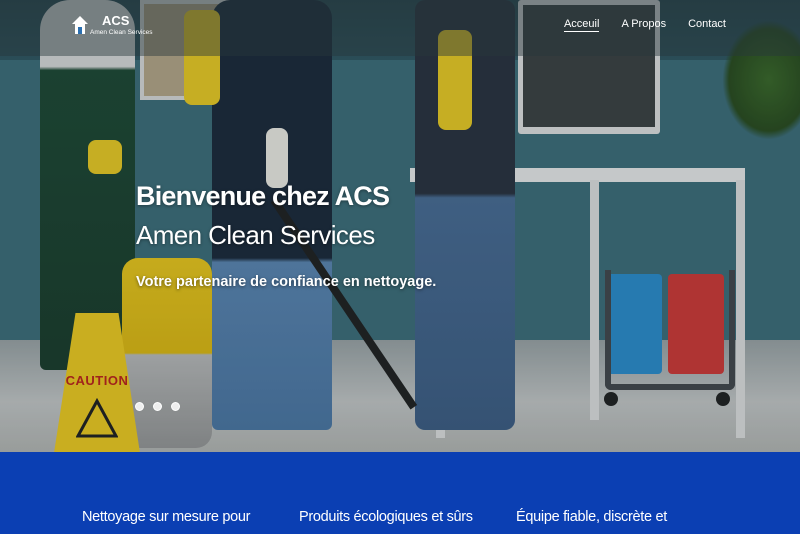  I want to click on logo-subtitle: Amen Clean Services, so click(121, 32).